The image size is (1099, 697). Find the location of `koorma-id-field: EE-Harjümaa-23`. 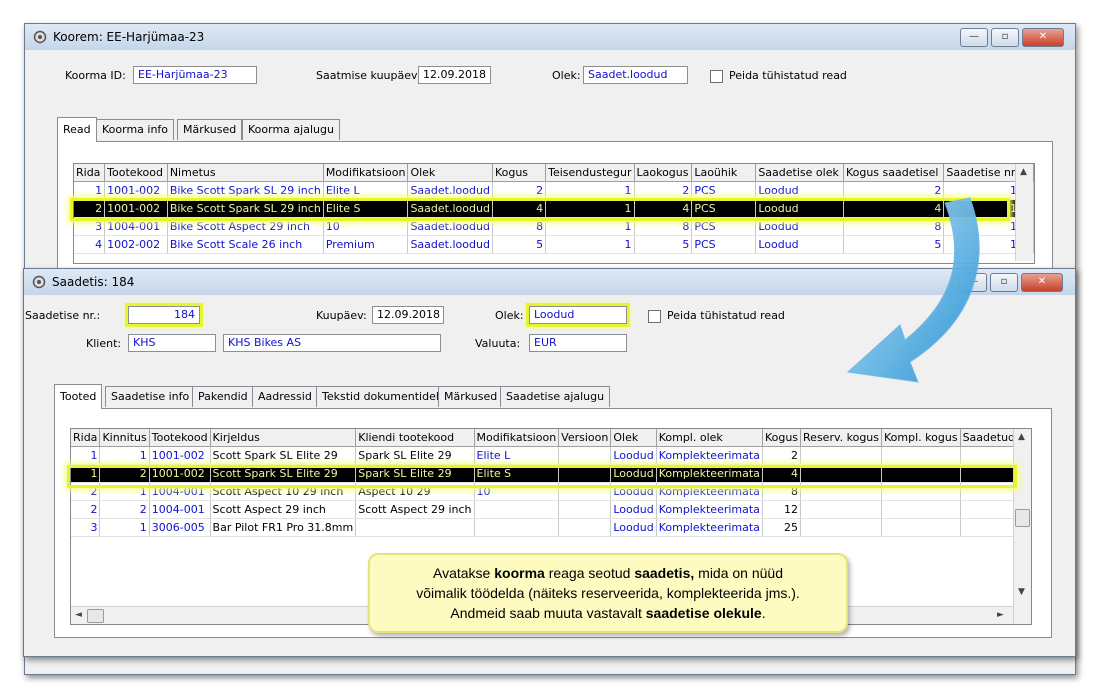

koorma-id-field: EE-Harjümaa-23 is located at coordinates (195, 75).